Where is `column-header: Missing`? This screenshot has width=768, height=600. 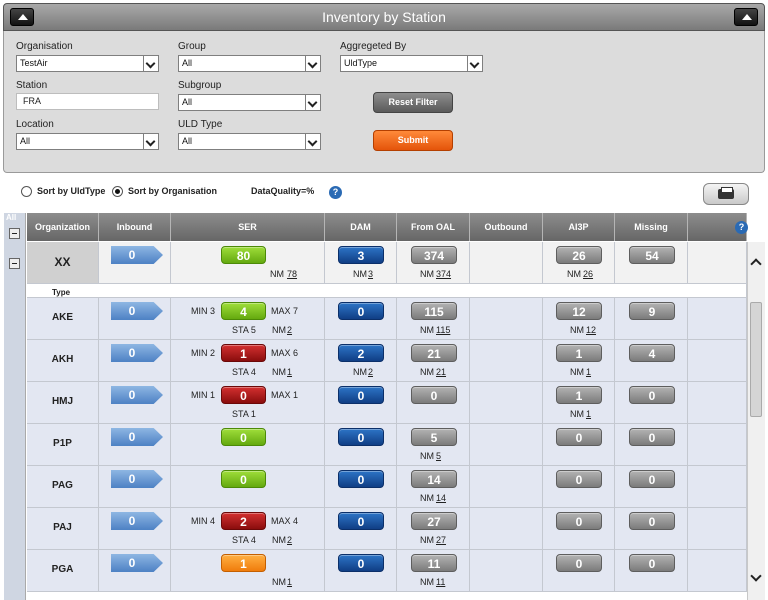
column-header: Missing is located at coordinates (651, 227).